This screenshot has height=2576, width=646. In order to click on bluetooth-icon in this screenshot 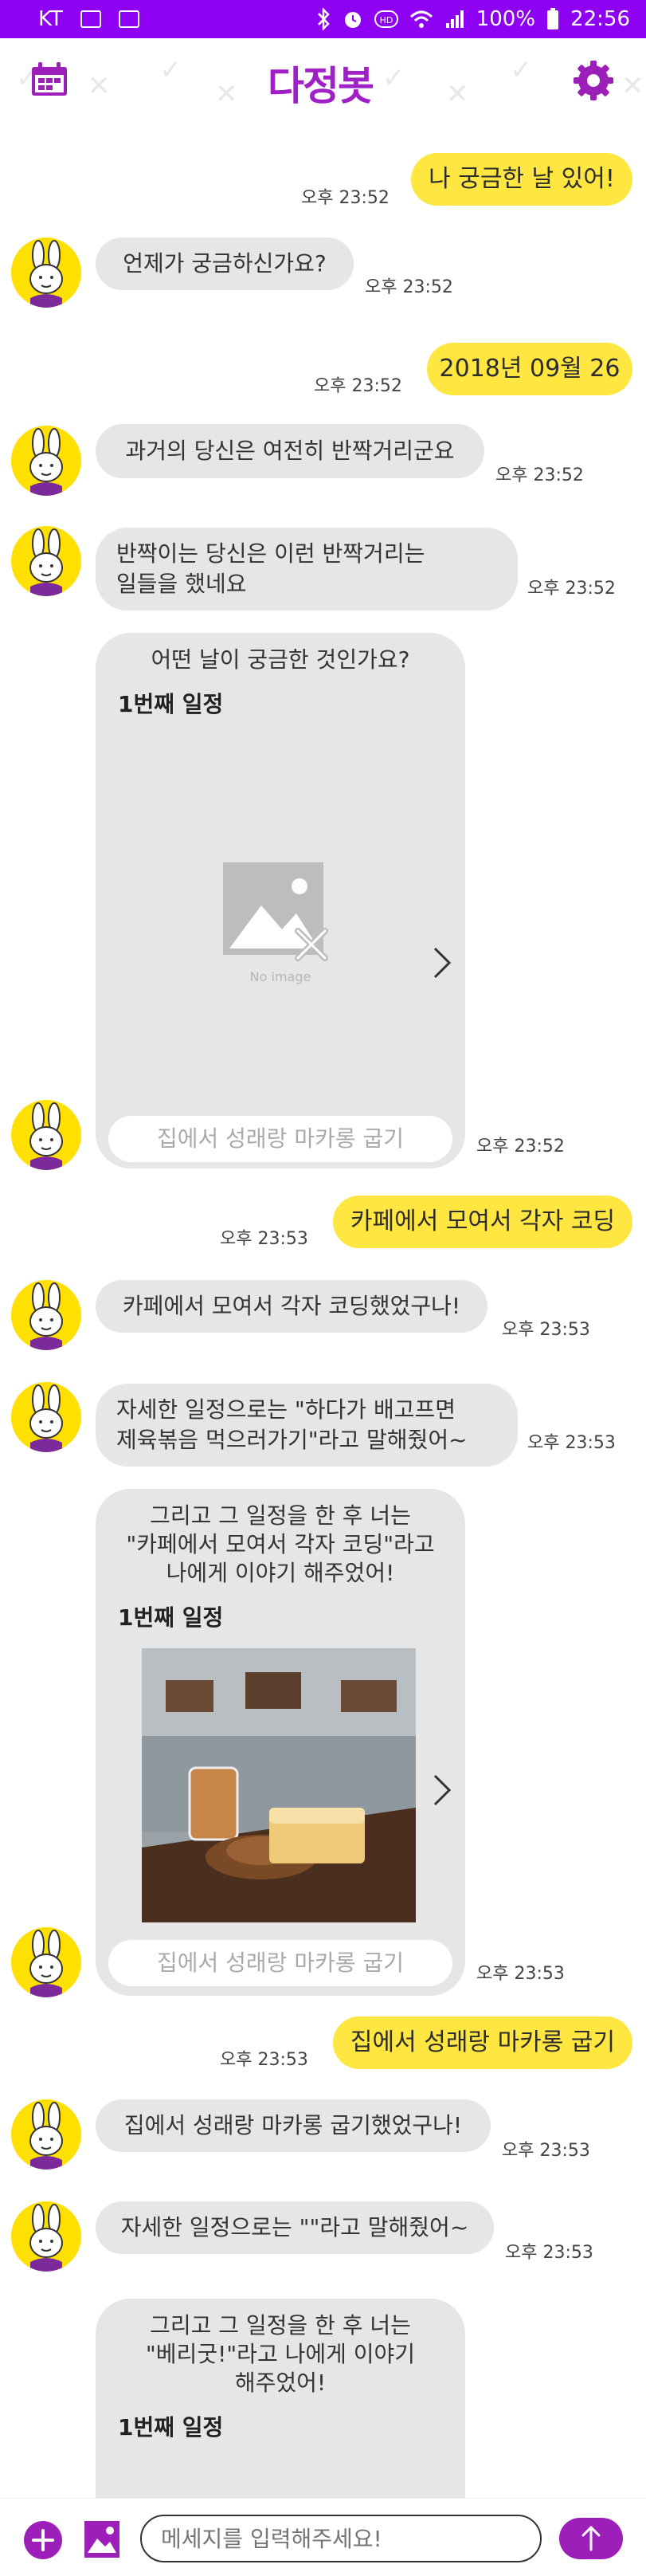, I will do `click(323, 19)`.